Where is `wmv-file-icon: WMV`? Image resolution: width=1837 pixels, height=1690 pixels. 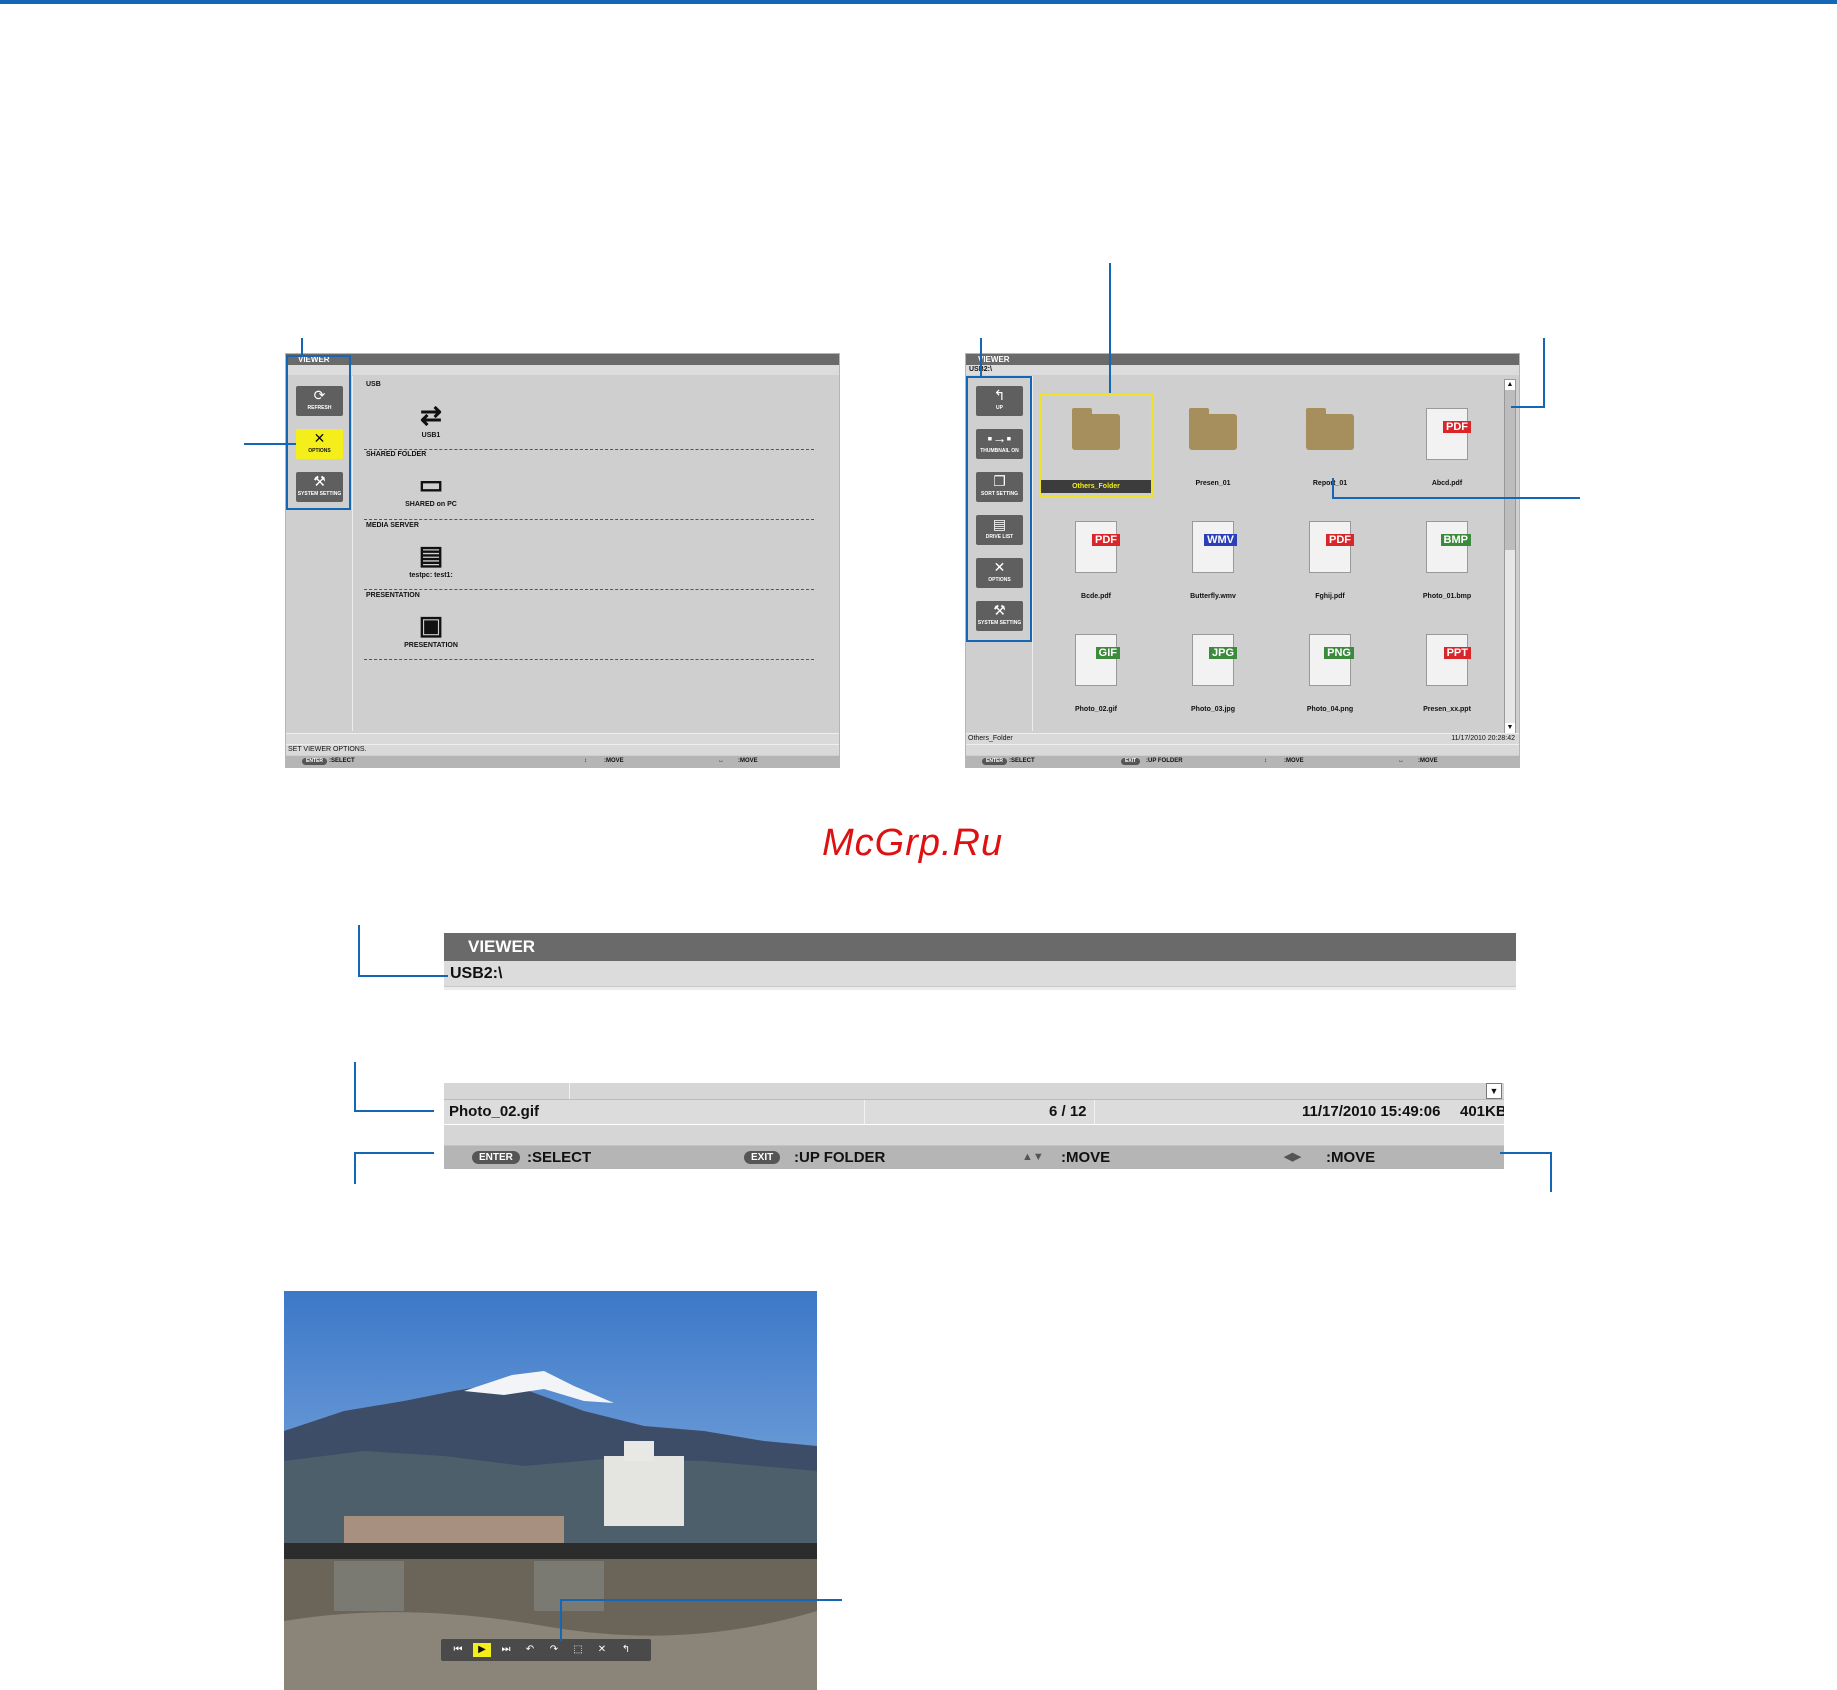
wmv-file-icon: WMV is located at coordinates (1214, 547).